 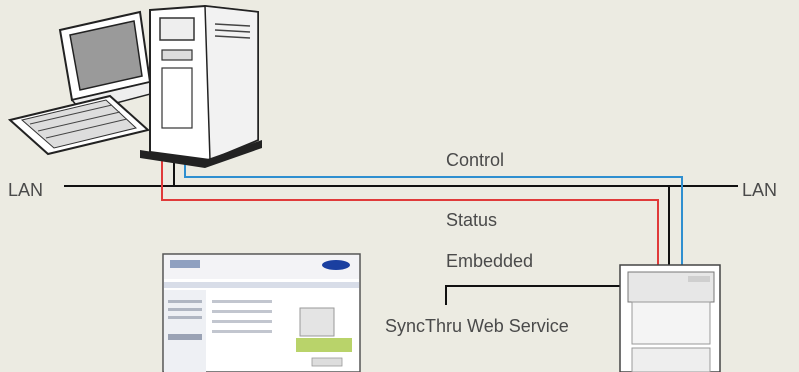 I want to click on embedded-connector, so click(x=537, y=295).